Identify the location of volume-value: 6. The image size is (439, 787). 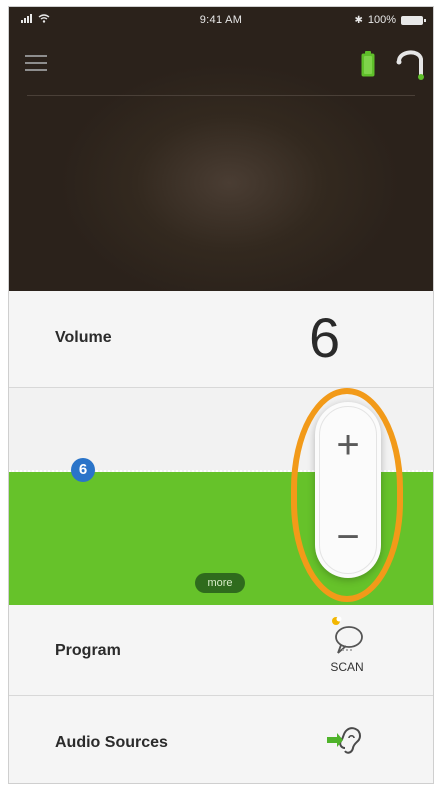
(325, 337).